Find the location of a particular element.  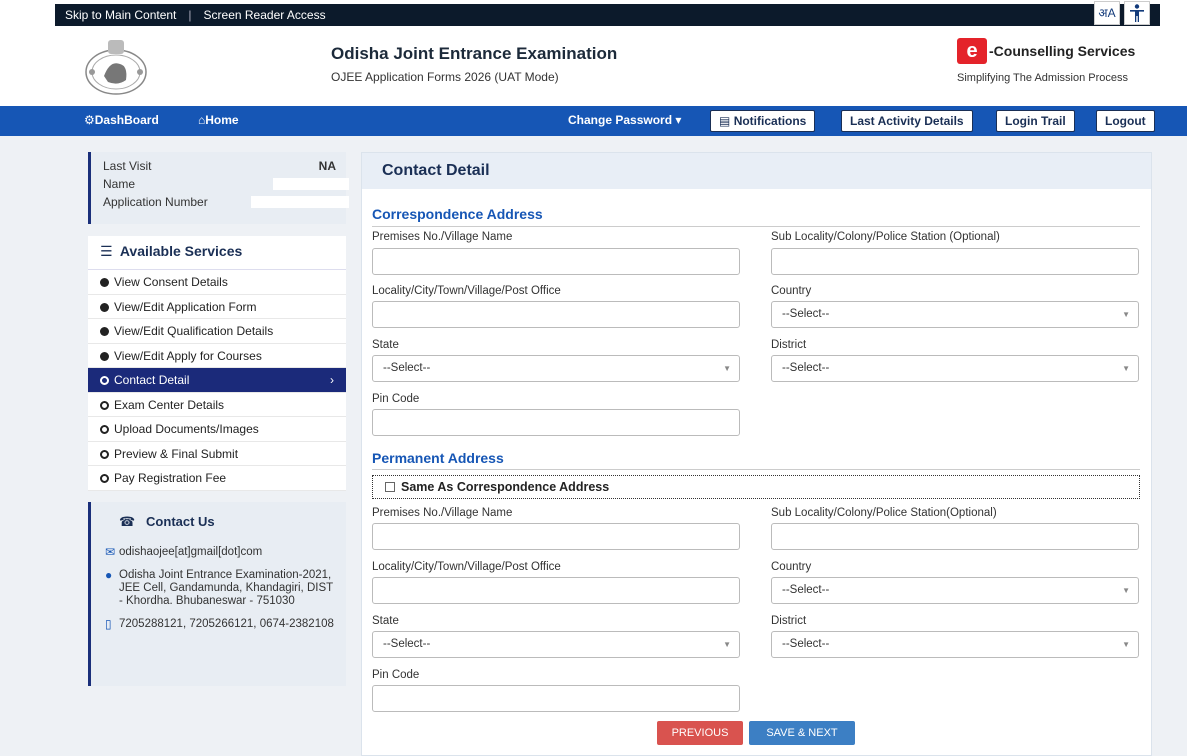

save-next-button: SAVE & NEXT is located at coordinates (802, 733).